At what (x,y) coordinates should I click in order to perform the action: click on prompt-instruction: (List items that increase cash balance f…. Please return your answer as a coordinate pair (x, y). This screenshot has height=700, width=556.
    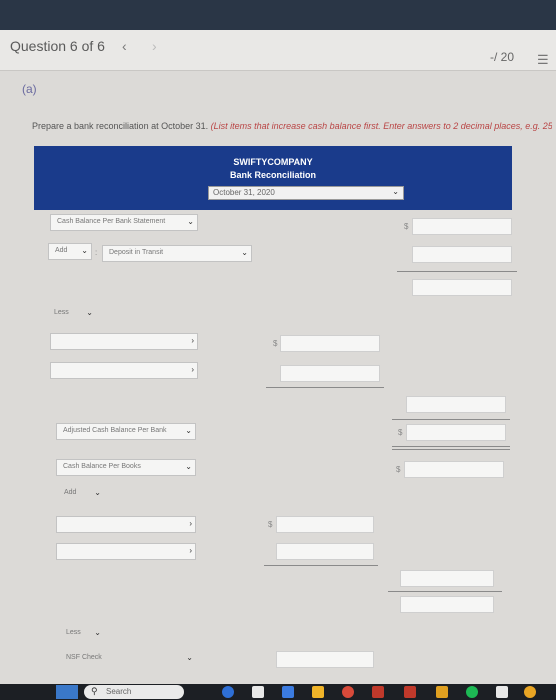
    Looking at the image, I should click on (381, 126).